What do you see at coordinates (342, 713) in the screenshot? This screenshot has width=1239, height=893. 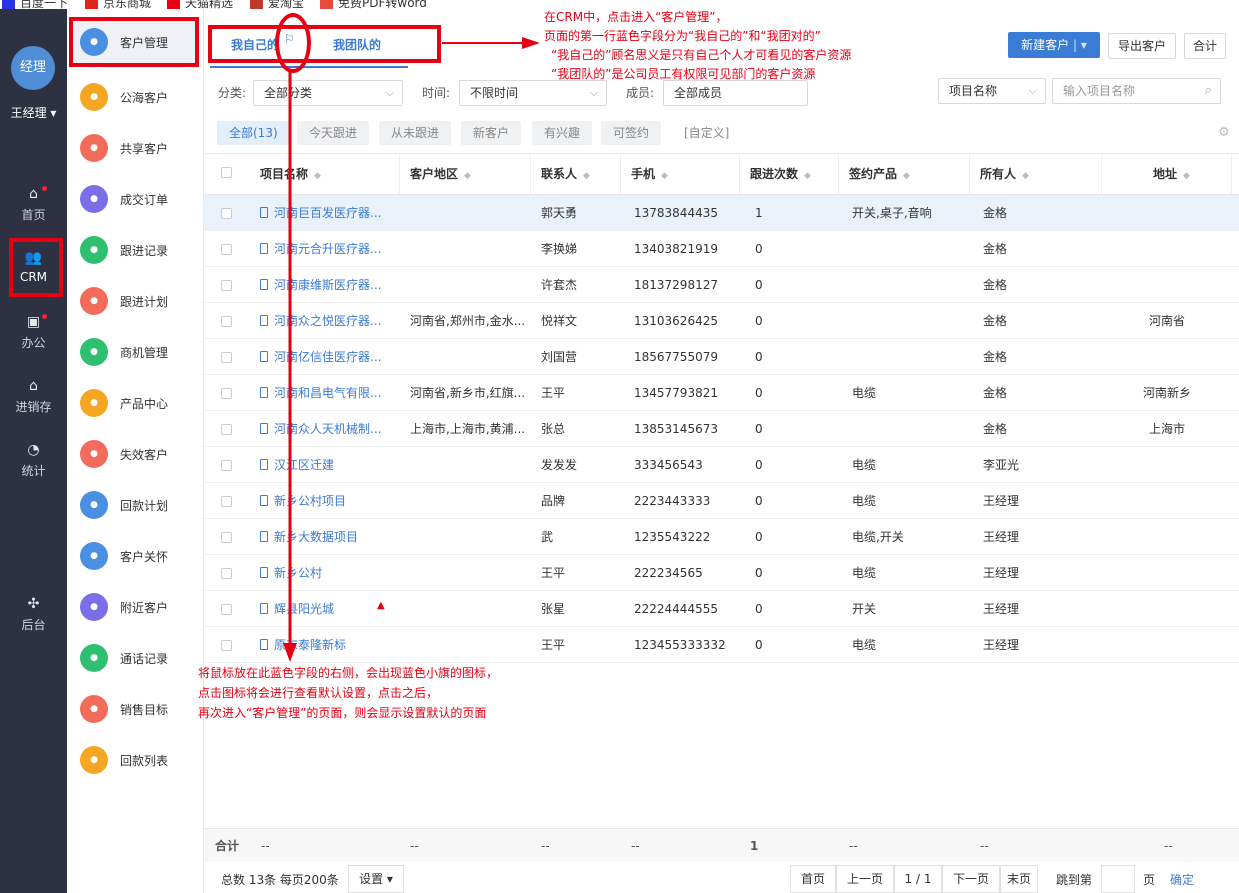 I see `annotation-text-bottom-3: 再次进入“客户管理”的页面，则会显示设置默认的页面` at bounding box center [342, 713].